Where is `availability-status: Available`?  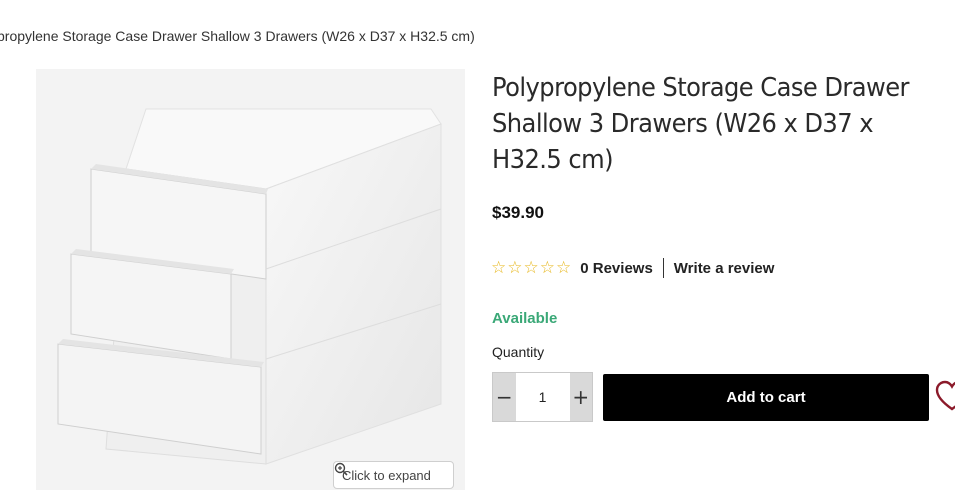
availability-status: Available is located at coordinates (525, 318).